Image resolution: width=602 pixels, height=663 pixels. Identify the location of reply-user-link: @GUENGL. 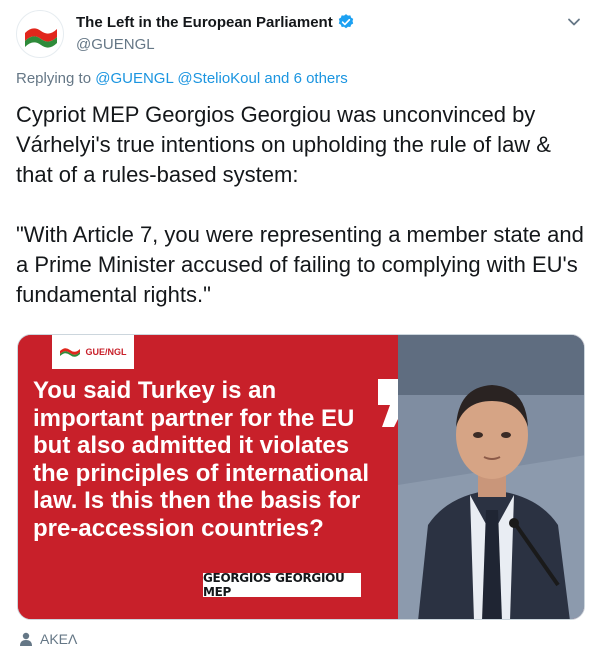
(134, 78).